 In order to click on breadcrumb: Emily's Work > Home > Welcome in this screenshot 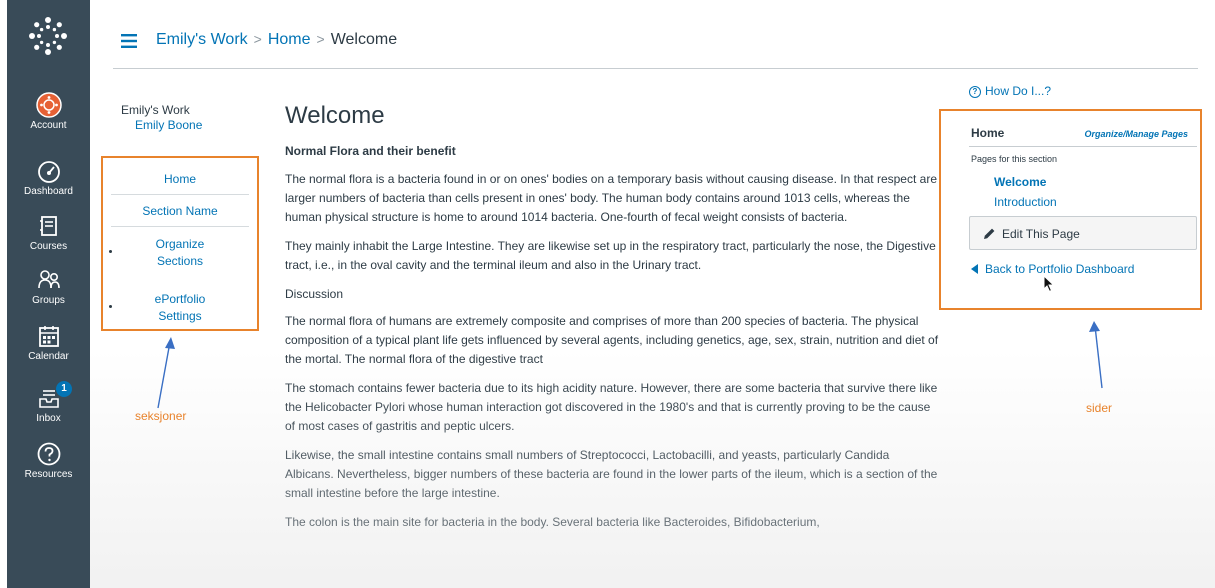, I will do `click(276, 40)`.